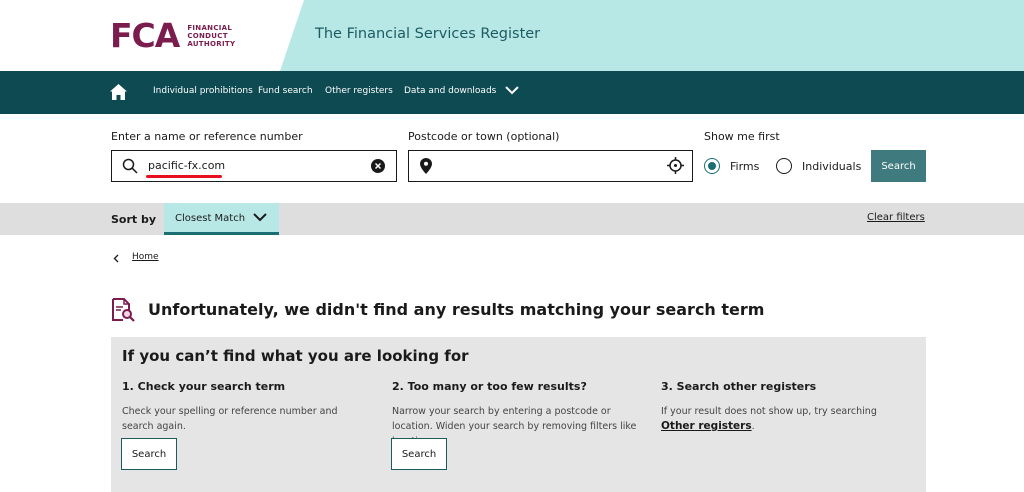  I want to click on show-first-label: Show me first, so click(742, 136).